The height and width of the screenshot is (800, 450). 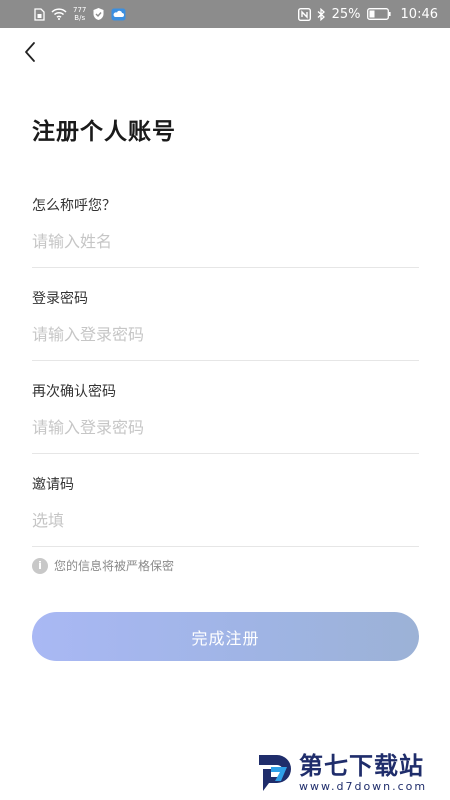 I want to click on battery-percent: 25%, so click(x=346, y=14).